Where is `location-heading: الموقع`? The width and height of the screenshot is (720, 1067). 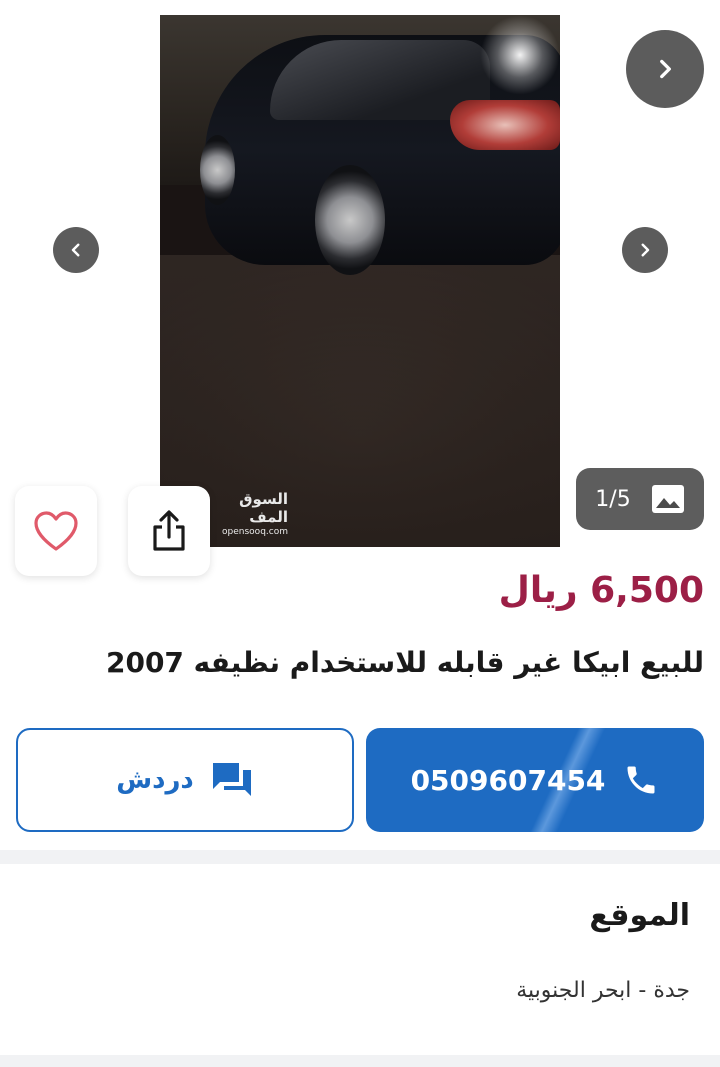
location-heading: الموقع is located at coordinates (639, 915).